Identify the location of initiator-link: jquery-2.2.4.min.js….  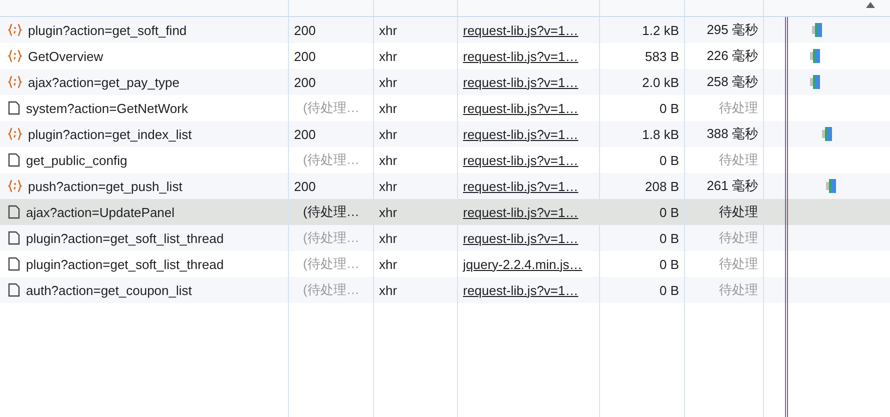
(522, 264).